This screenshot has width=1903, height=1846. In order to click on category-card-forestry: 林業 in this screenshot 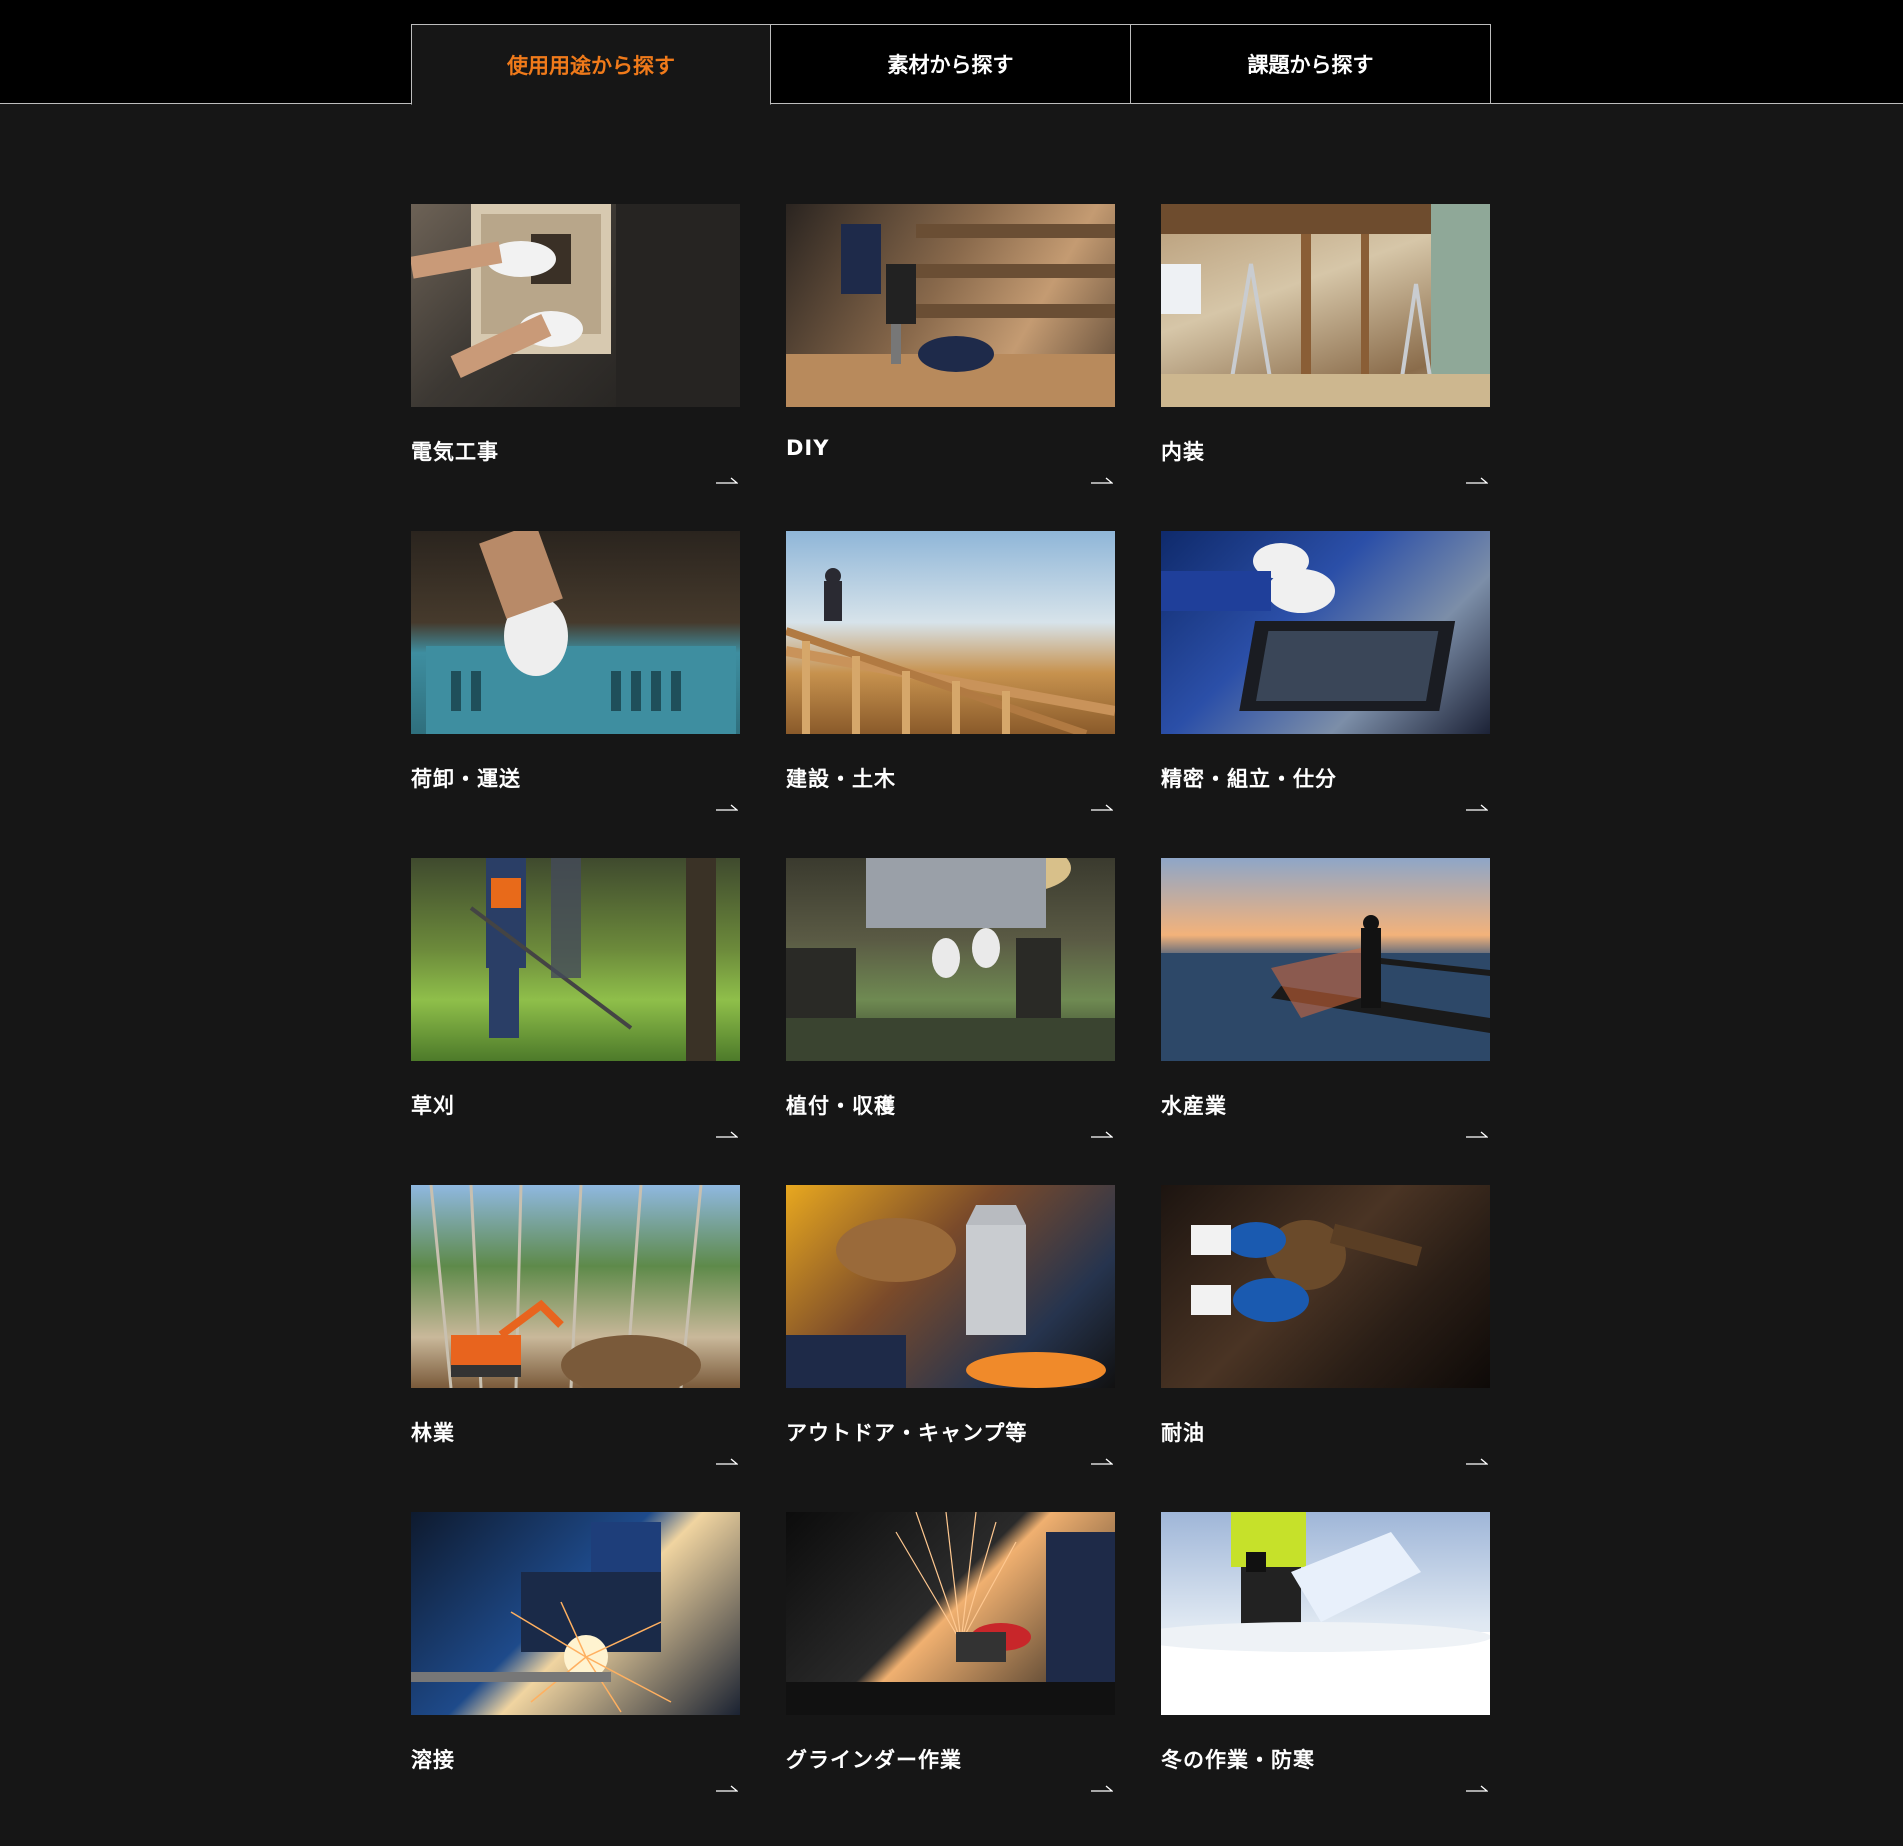, I will do `click(575, 1348)`.